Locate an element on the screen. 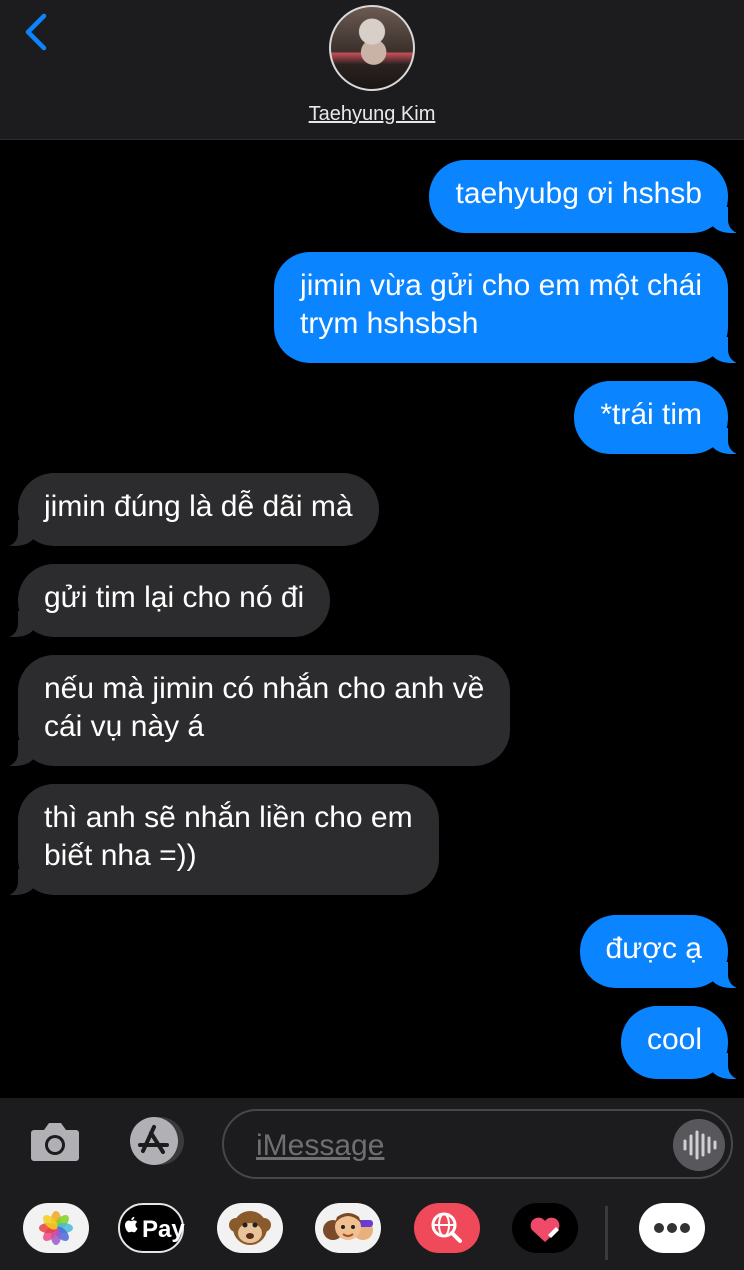 The width and height of the screenshot is (744, 1270). apple-pay-label: Pay is located at coordinates (163, 1229).